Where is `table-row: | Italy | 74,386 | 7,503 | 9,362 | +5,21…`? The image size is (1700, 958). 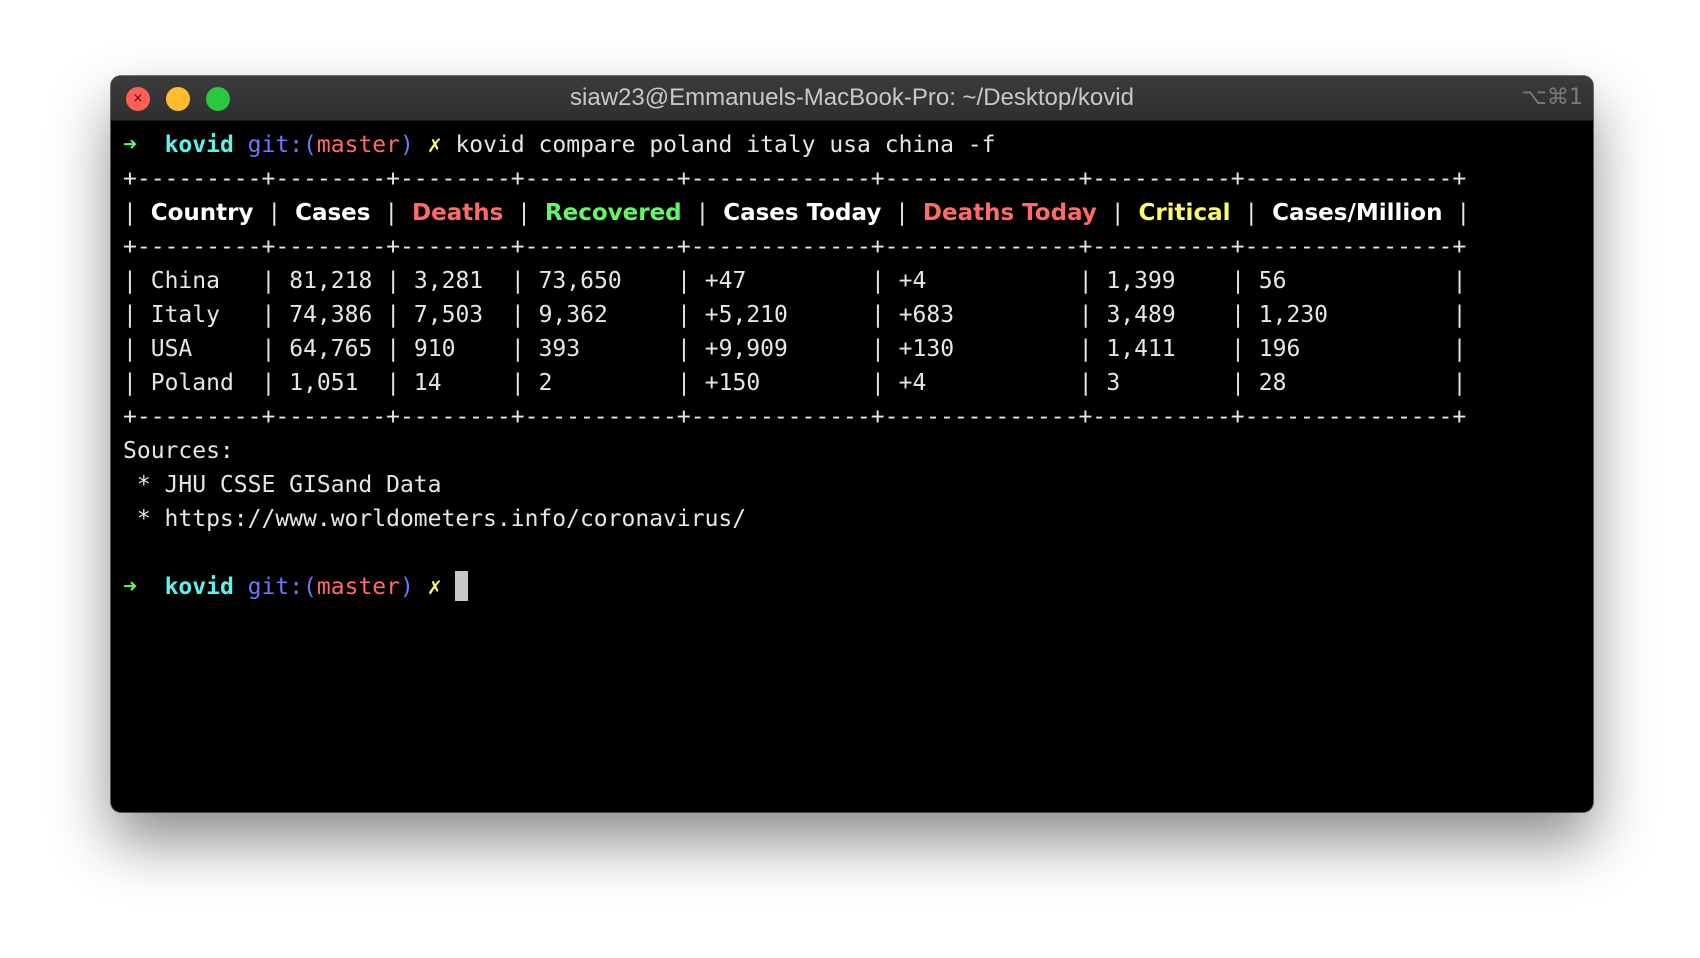 table-row: | Italy | 74,386 | 7,503 | 9,362 | +5,21… is located at coordinates (854, 315).